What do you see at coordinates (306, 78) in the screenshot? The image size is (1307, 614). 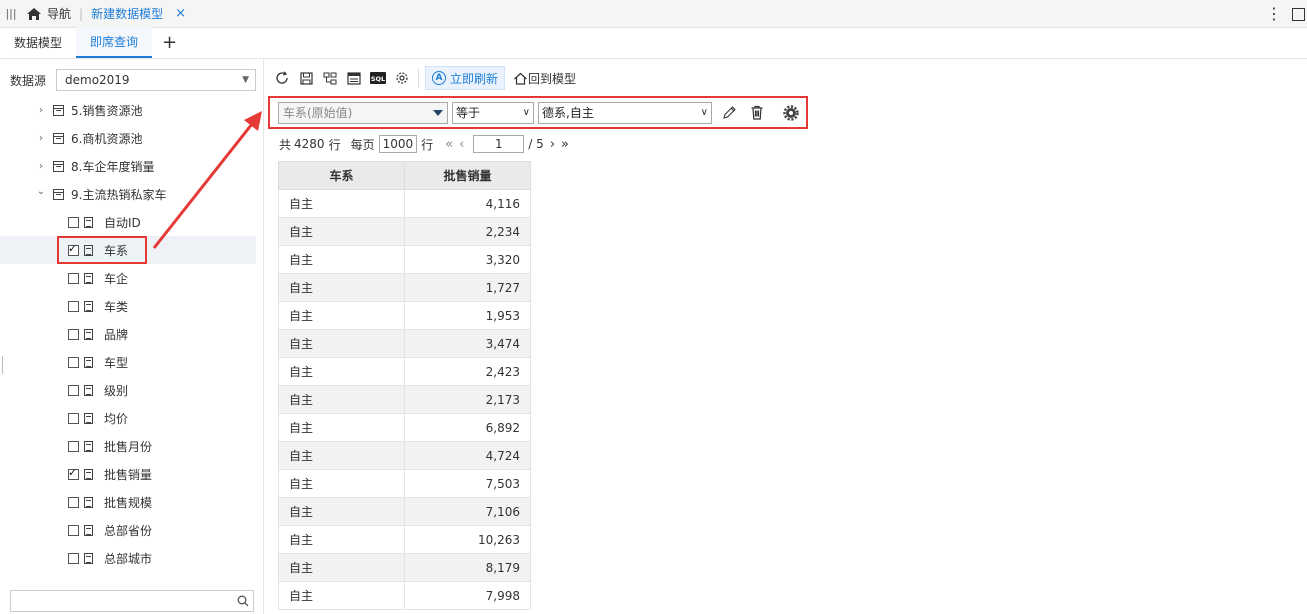 I see `save-icon` at bounding box center [306, 78].